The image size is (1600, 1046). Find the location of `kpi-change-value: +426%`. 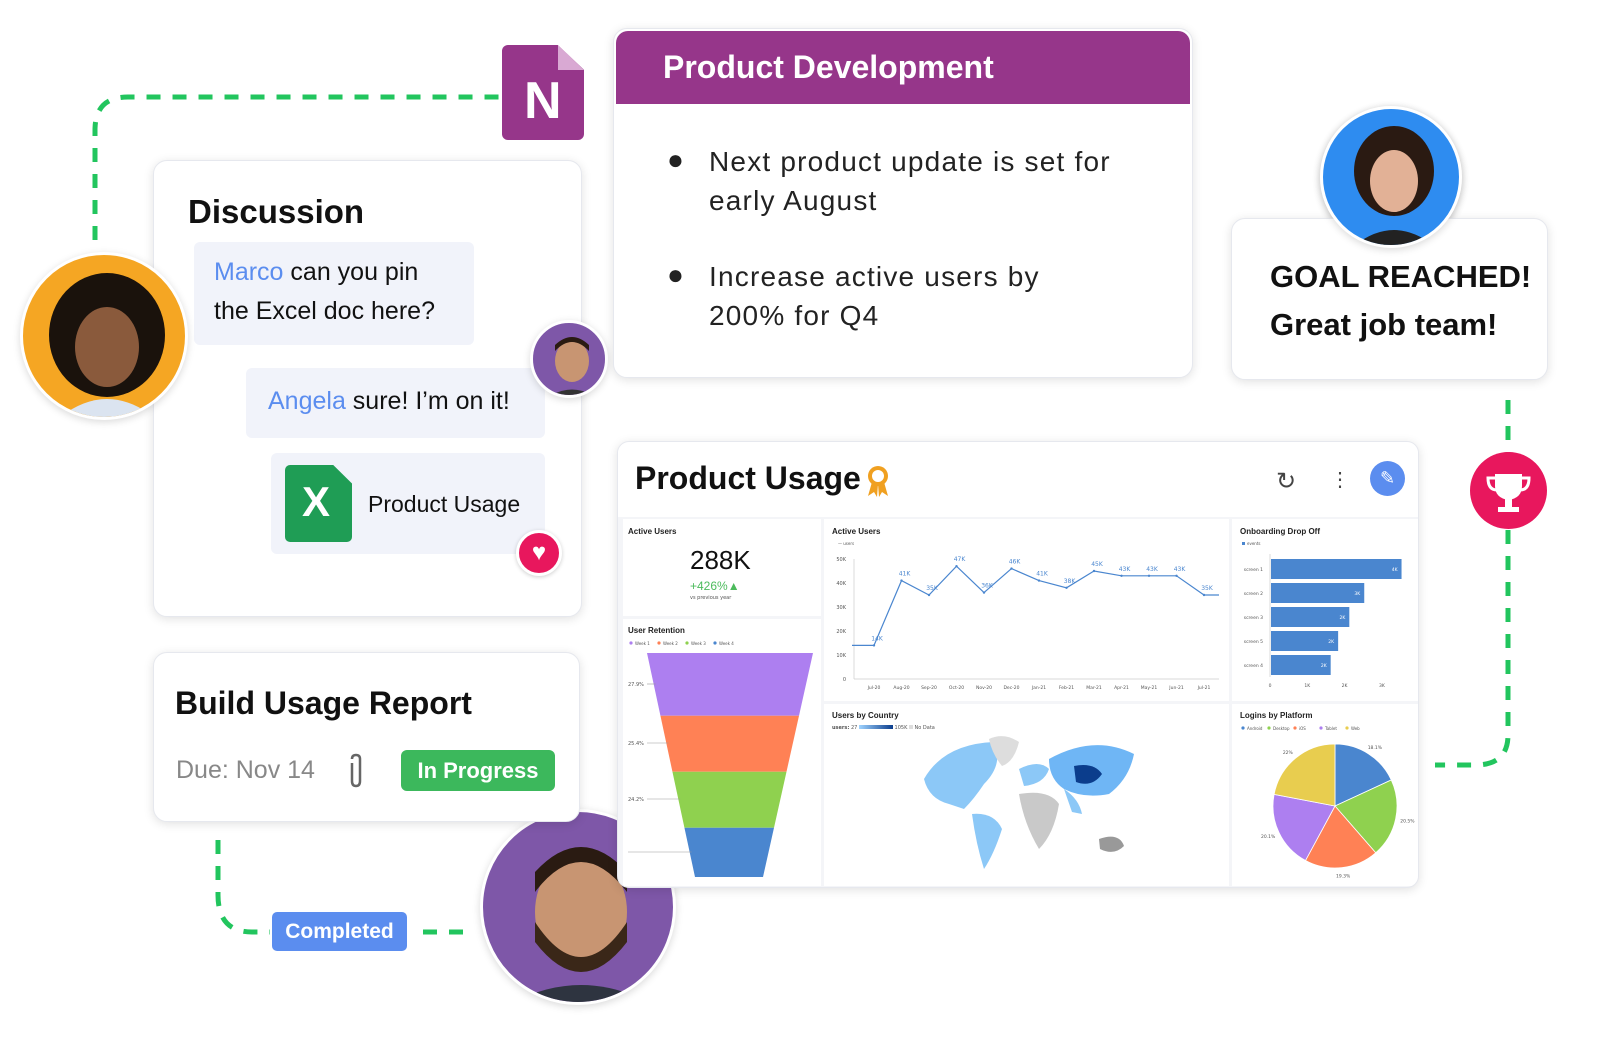

kpi-change-value: +426% is located at coordinates (709, 586).